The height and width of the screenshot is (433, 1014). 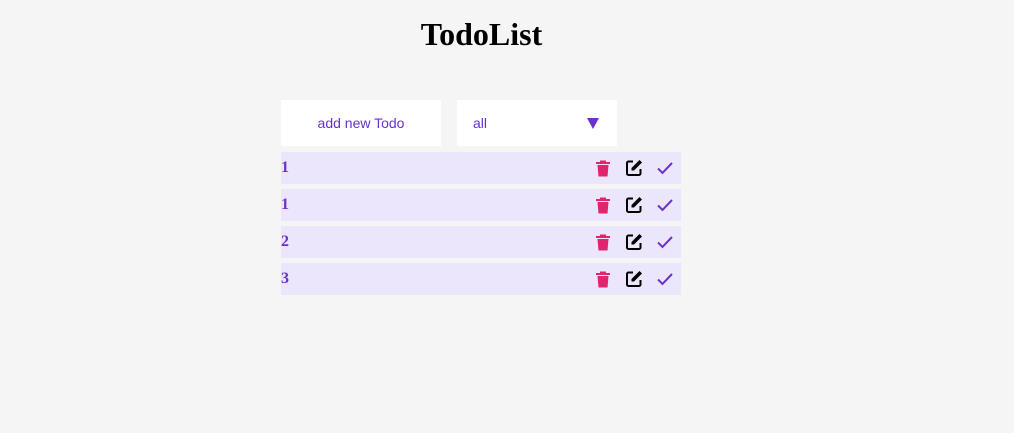 I want to click on todo-text: 3, so click(x=285, y=278).